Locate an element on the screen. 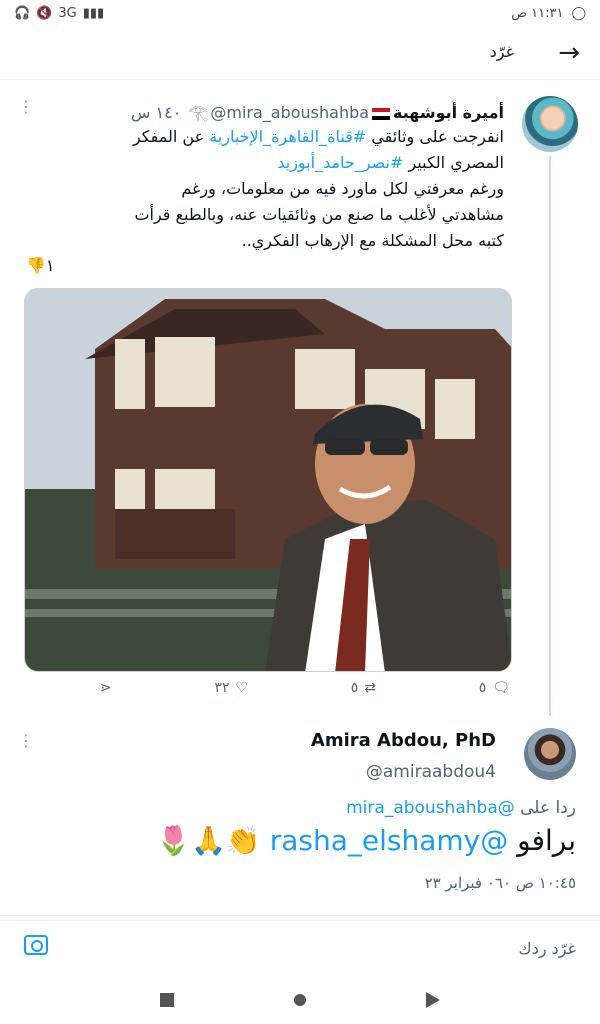 This screenshot has width=600, height=1024. retweet-action: ⇄ ٥ is located at coordinates (363, 688).